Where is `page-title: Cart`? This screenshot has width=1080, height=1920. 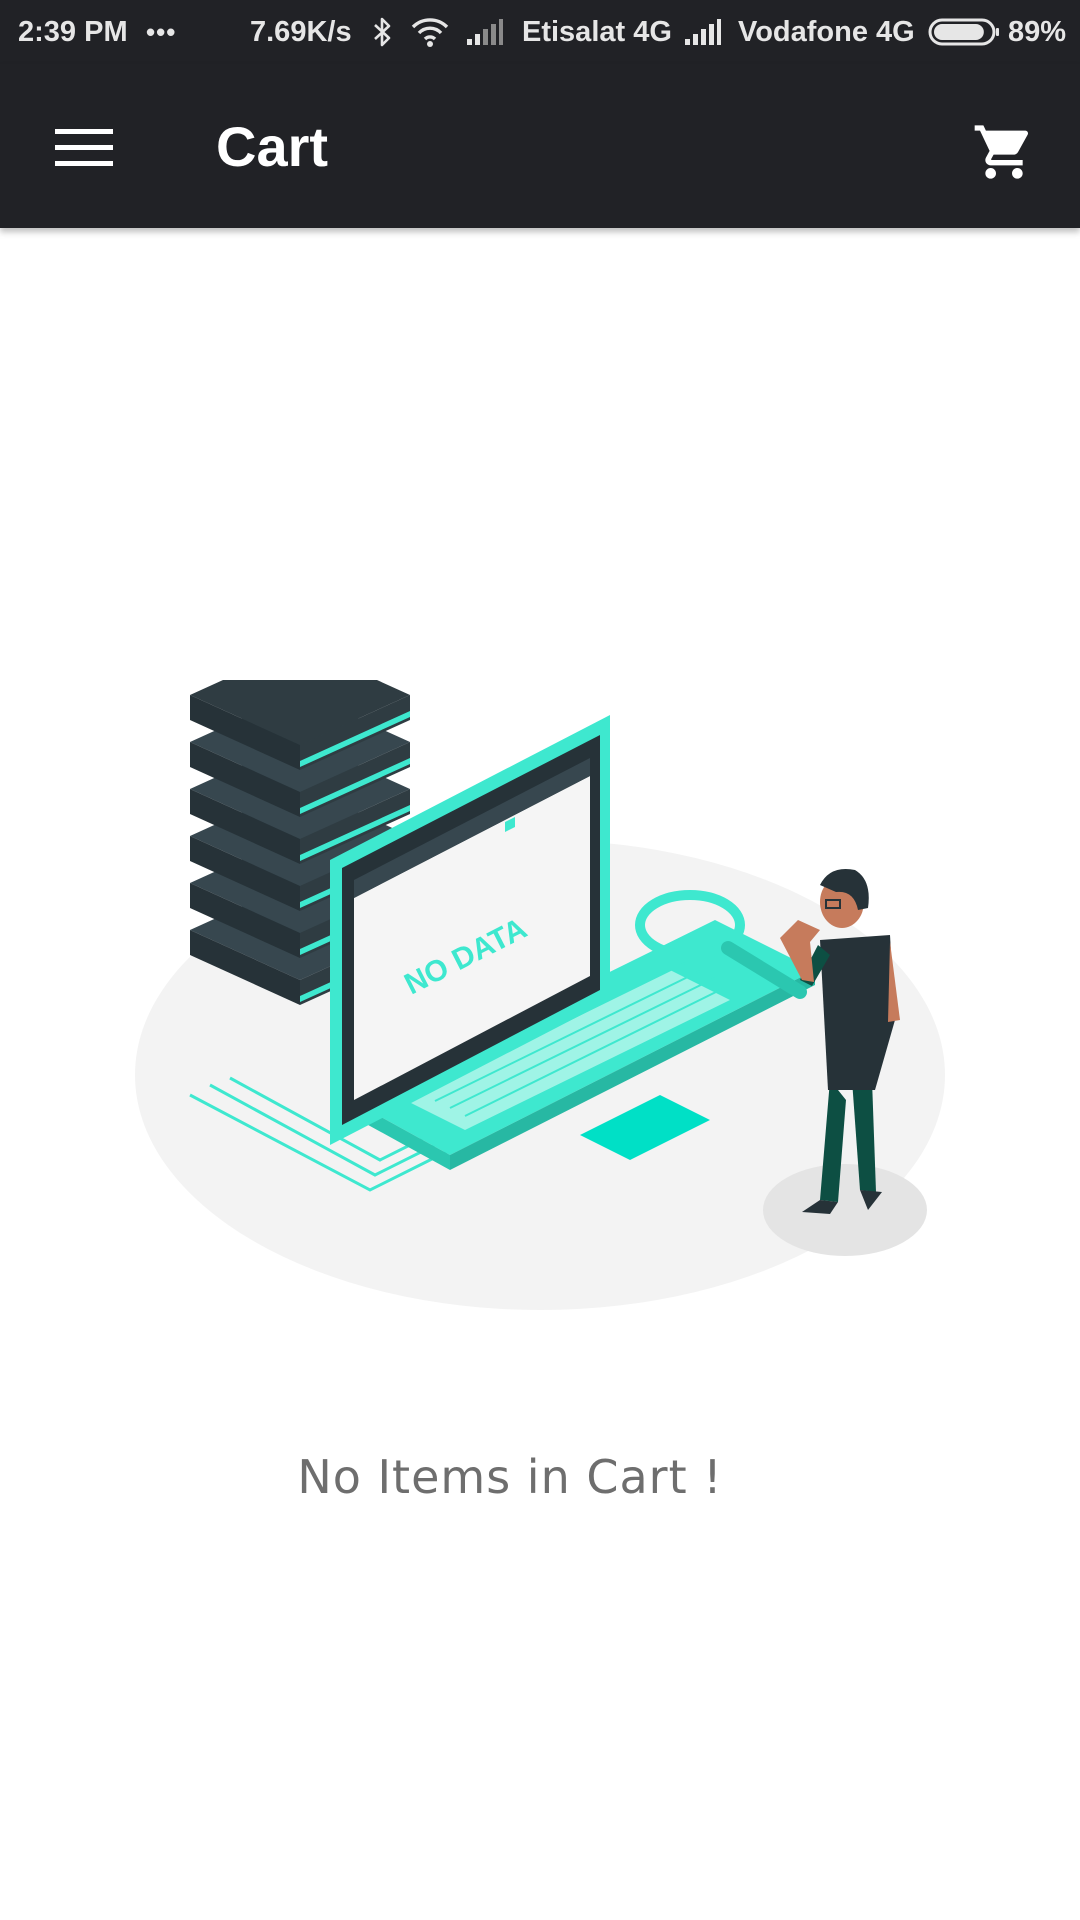 page-title: Cart is located at coordinates (272, 146).